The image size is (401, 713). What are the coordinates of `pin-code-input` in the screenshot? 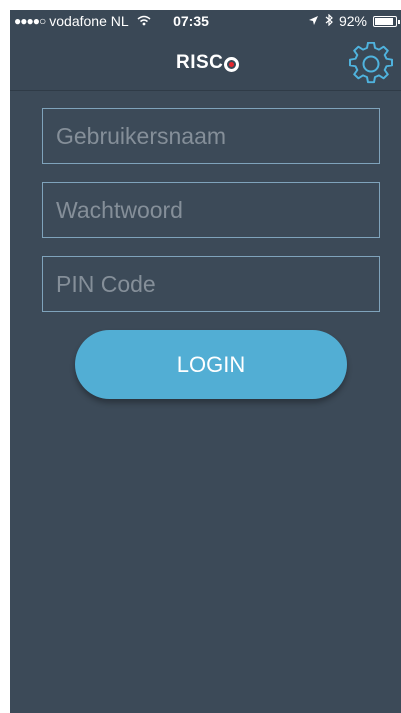 It's located at (211, 284).